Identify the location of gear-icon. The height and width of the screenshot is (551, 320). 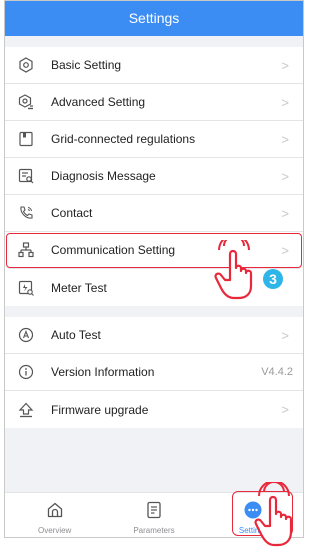
(26, 65).